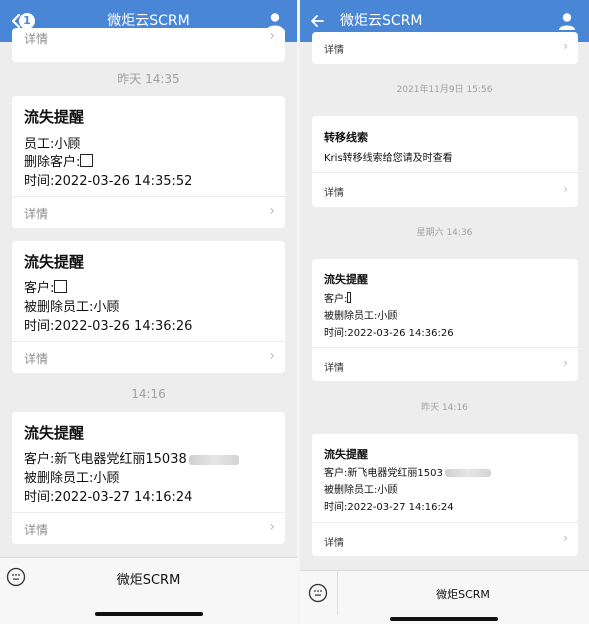  I want to click on card-line: 员工:小顾, so click(52, 144).